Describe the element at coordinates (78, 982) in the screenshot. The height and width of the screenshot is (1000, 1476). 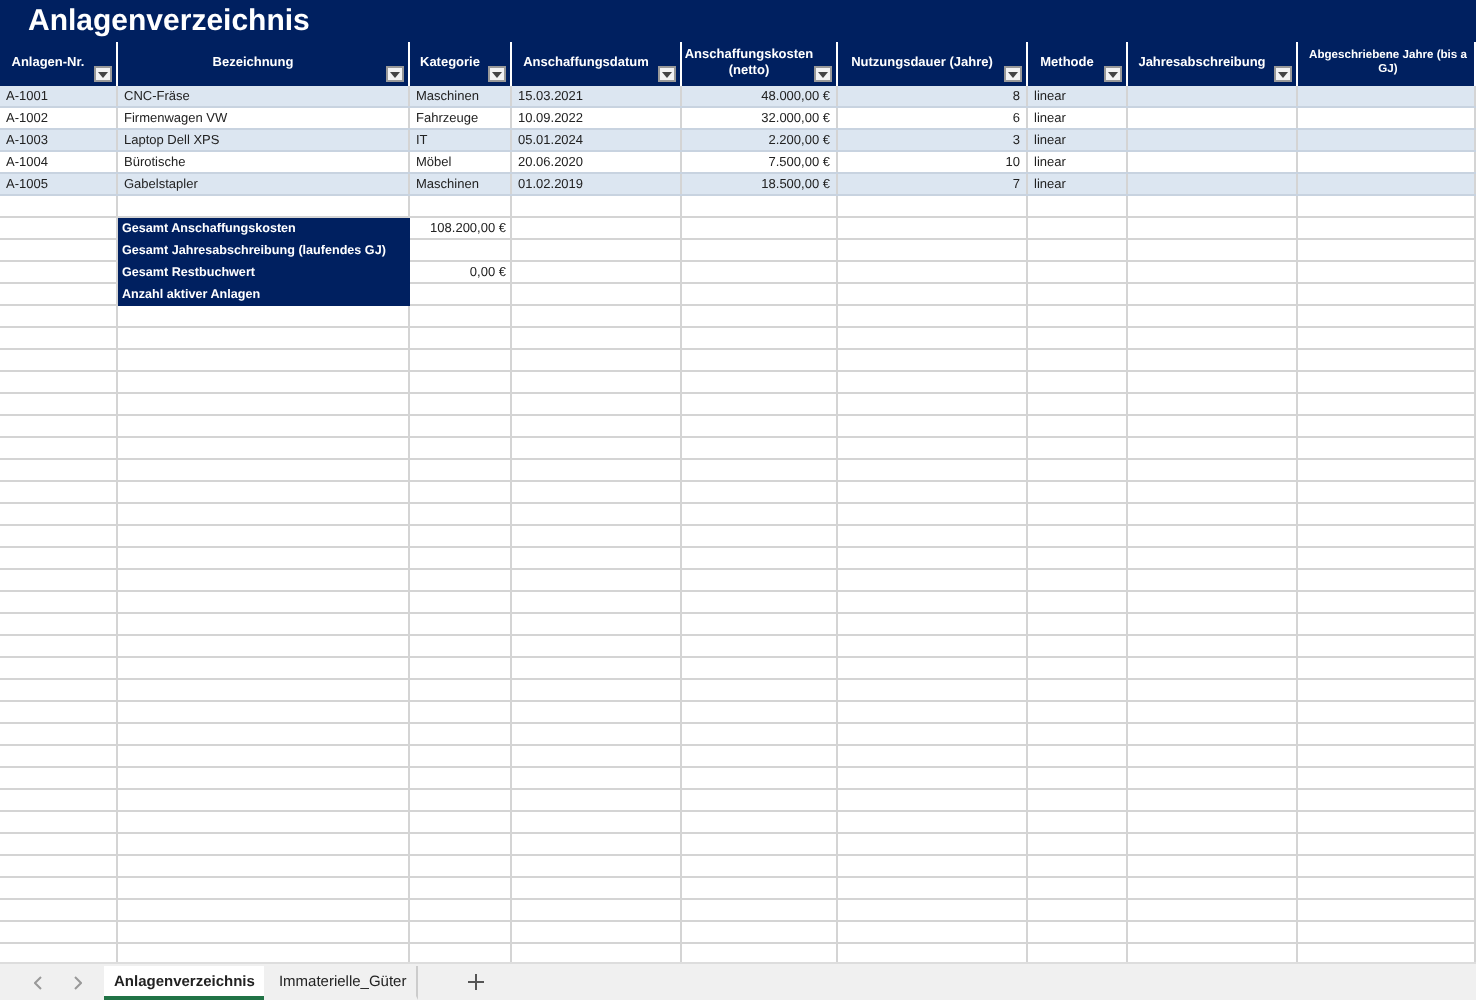
I see `chevron-right-icon` at that location.